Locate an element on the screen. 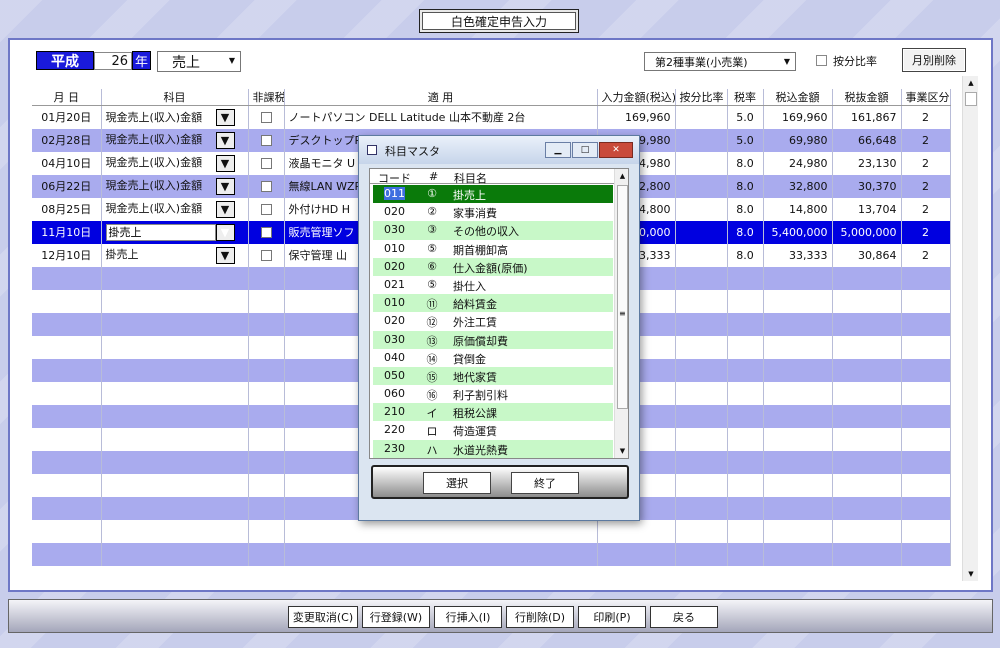  list-item: 020 ⑫ 外注工賃 is located at coordinates (493, 321).